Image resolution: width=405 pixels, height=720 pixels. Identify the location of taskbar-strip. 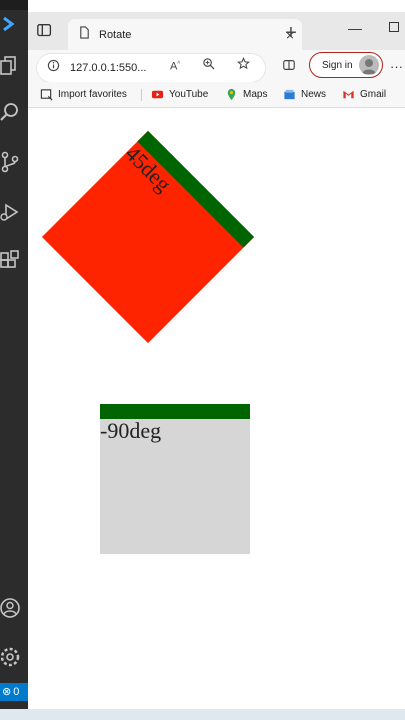
(202, 714).